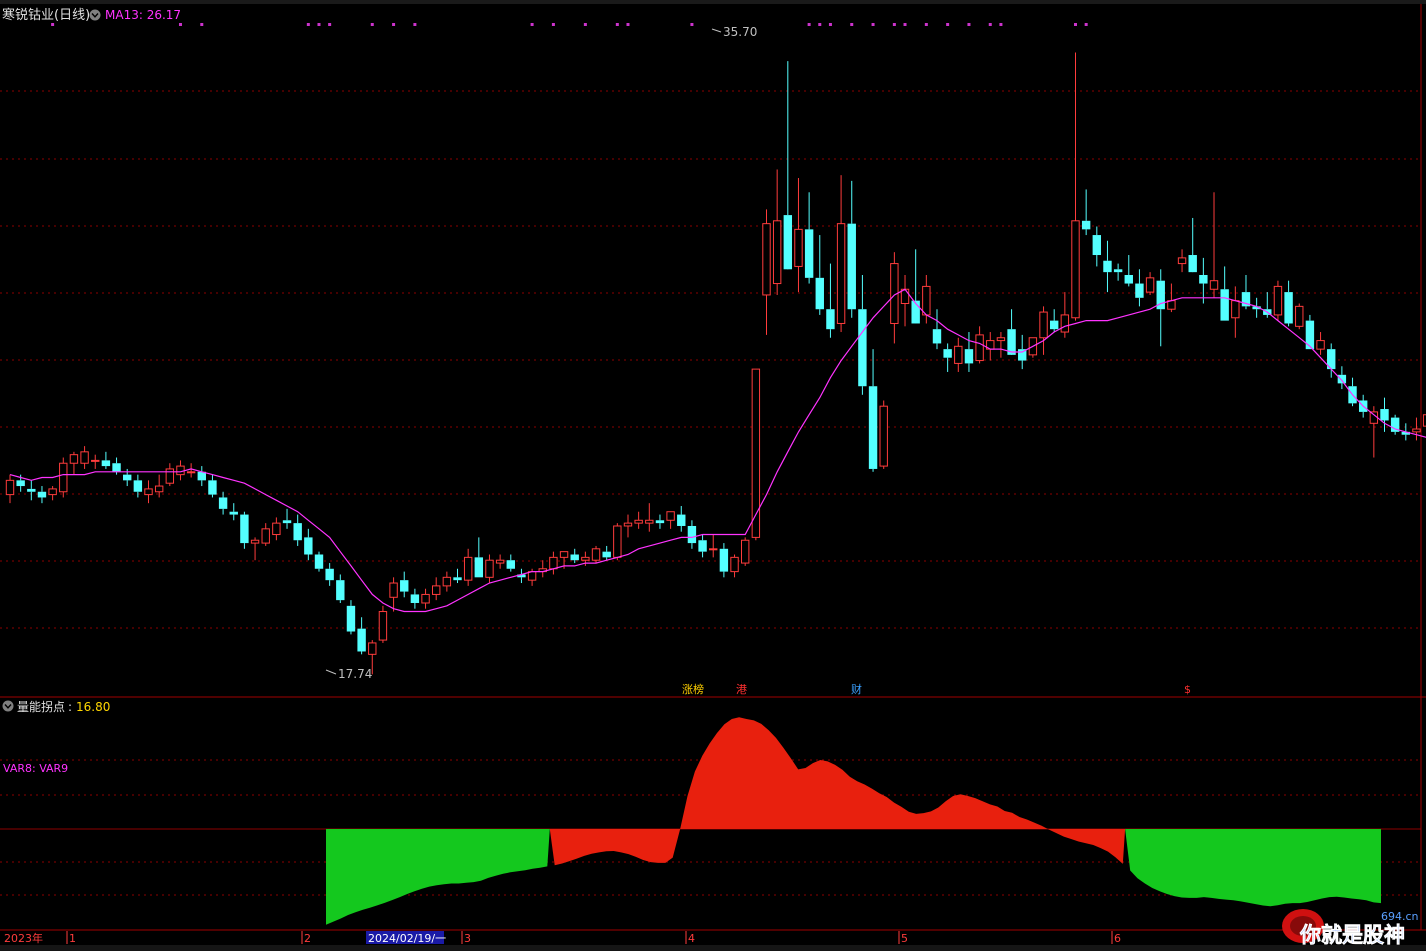 The height and width of the screenshot is (951, 1426). Describe the element at coordinates (904, 938) in the screenshot. I see `month-label-5: 5` at that location.